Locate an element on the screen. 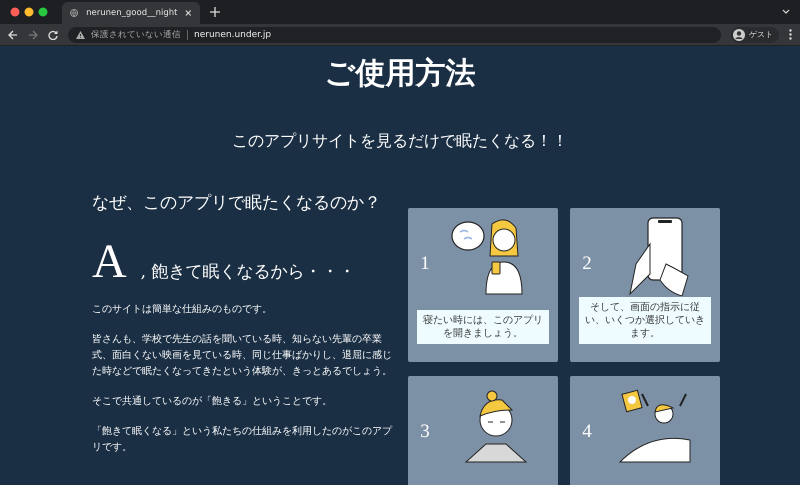 This screenshot has width=800, height=485. step-number: 4 is located at coordinates (587, 432).